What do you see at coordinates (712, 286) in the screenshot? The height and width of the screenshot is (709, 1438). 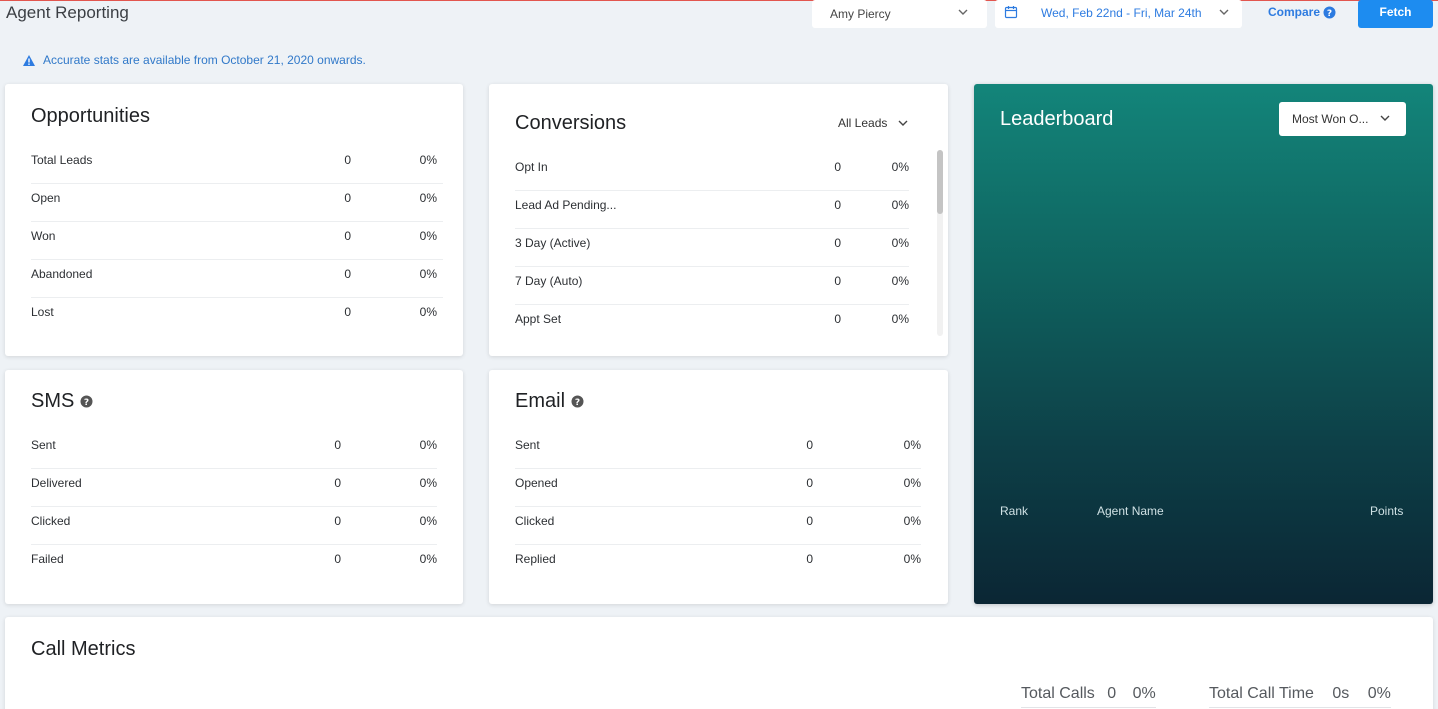 I see `conversion-row: 7 Day (Auto) 0 0%` at bounding box center [712, 286].